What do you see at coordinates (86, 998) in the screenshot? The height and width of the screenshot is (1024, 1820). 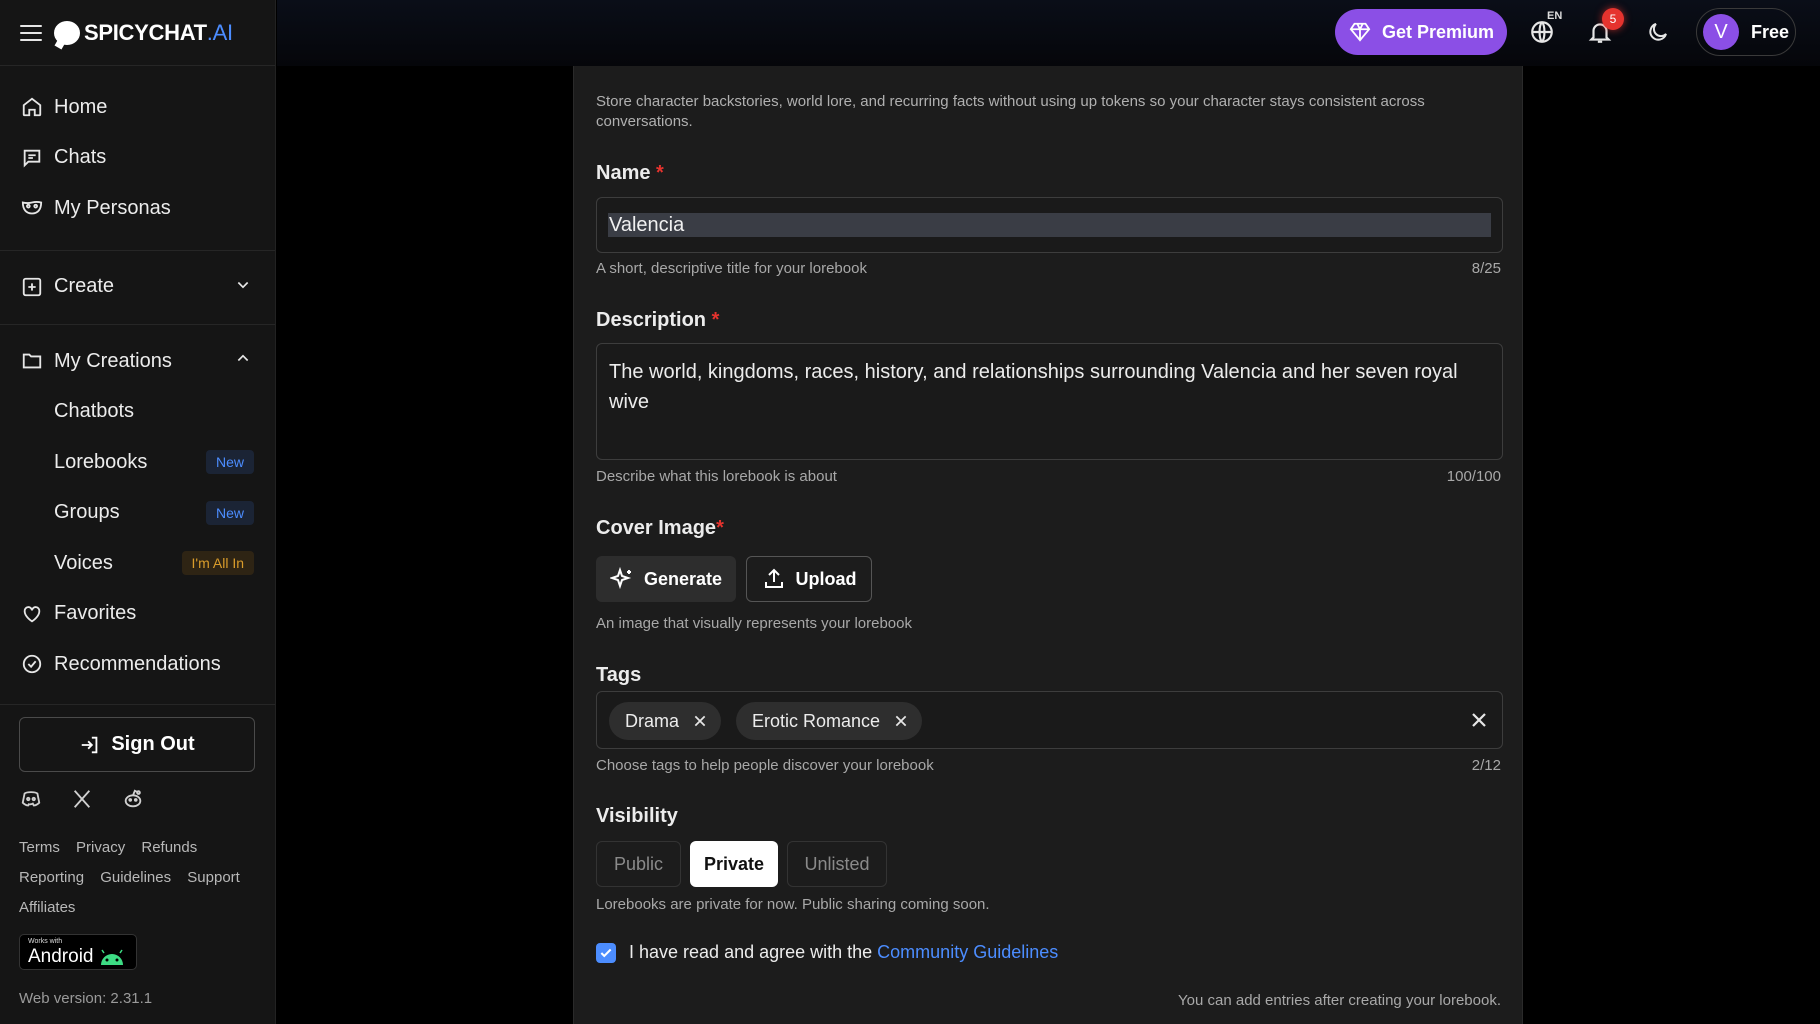 I see `web-version: Web version: 2.31.1` at bounding box center [86, 998].